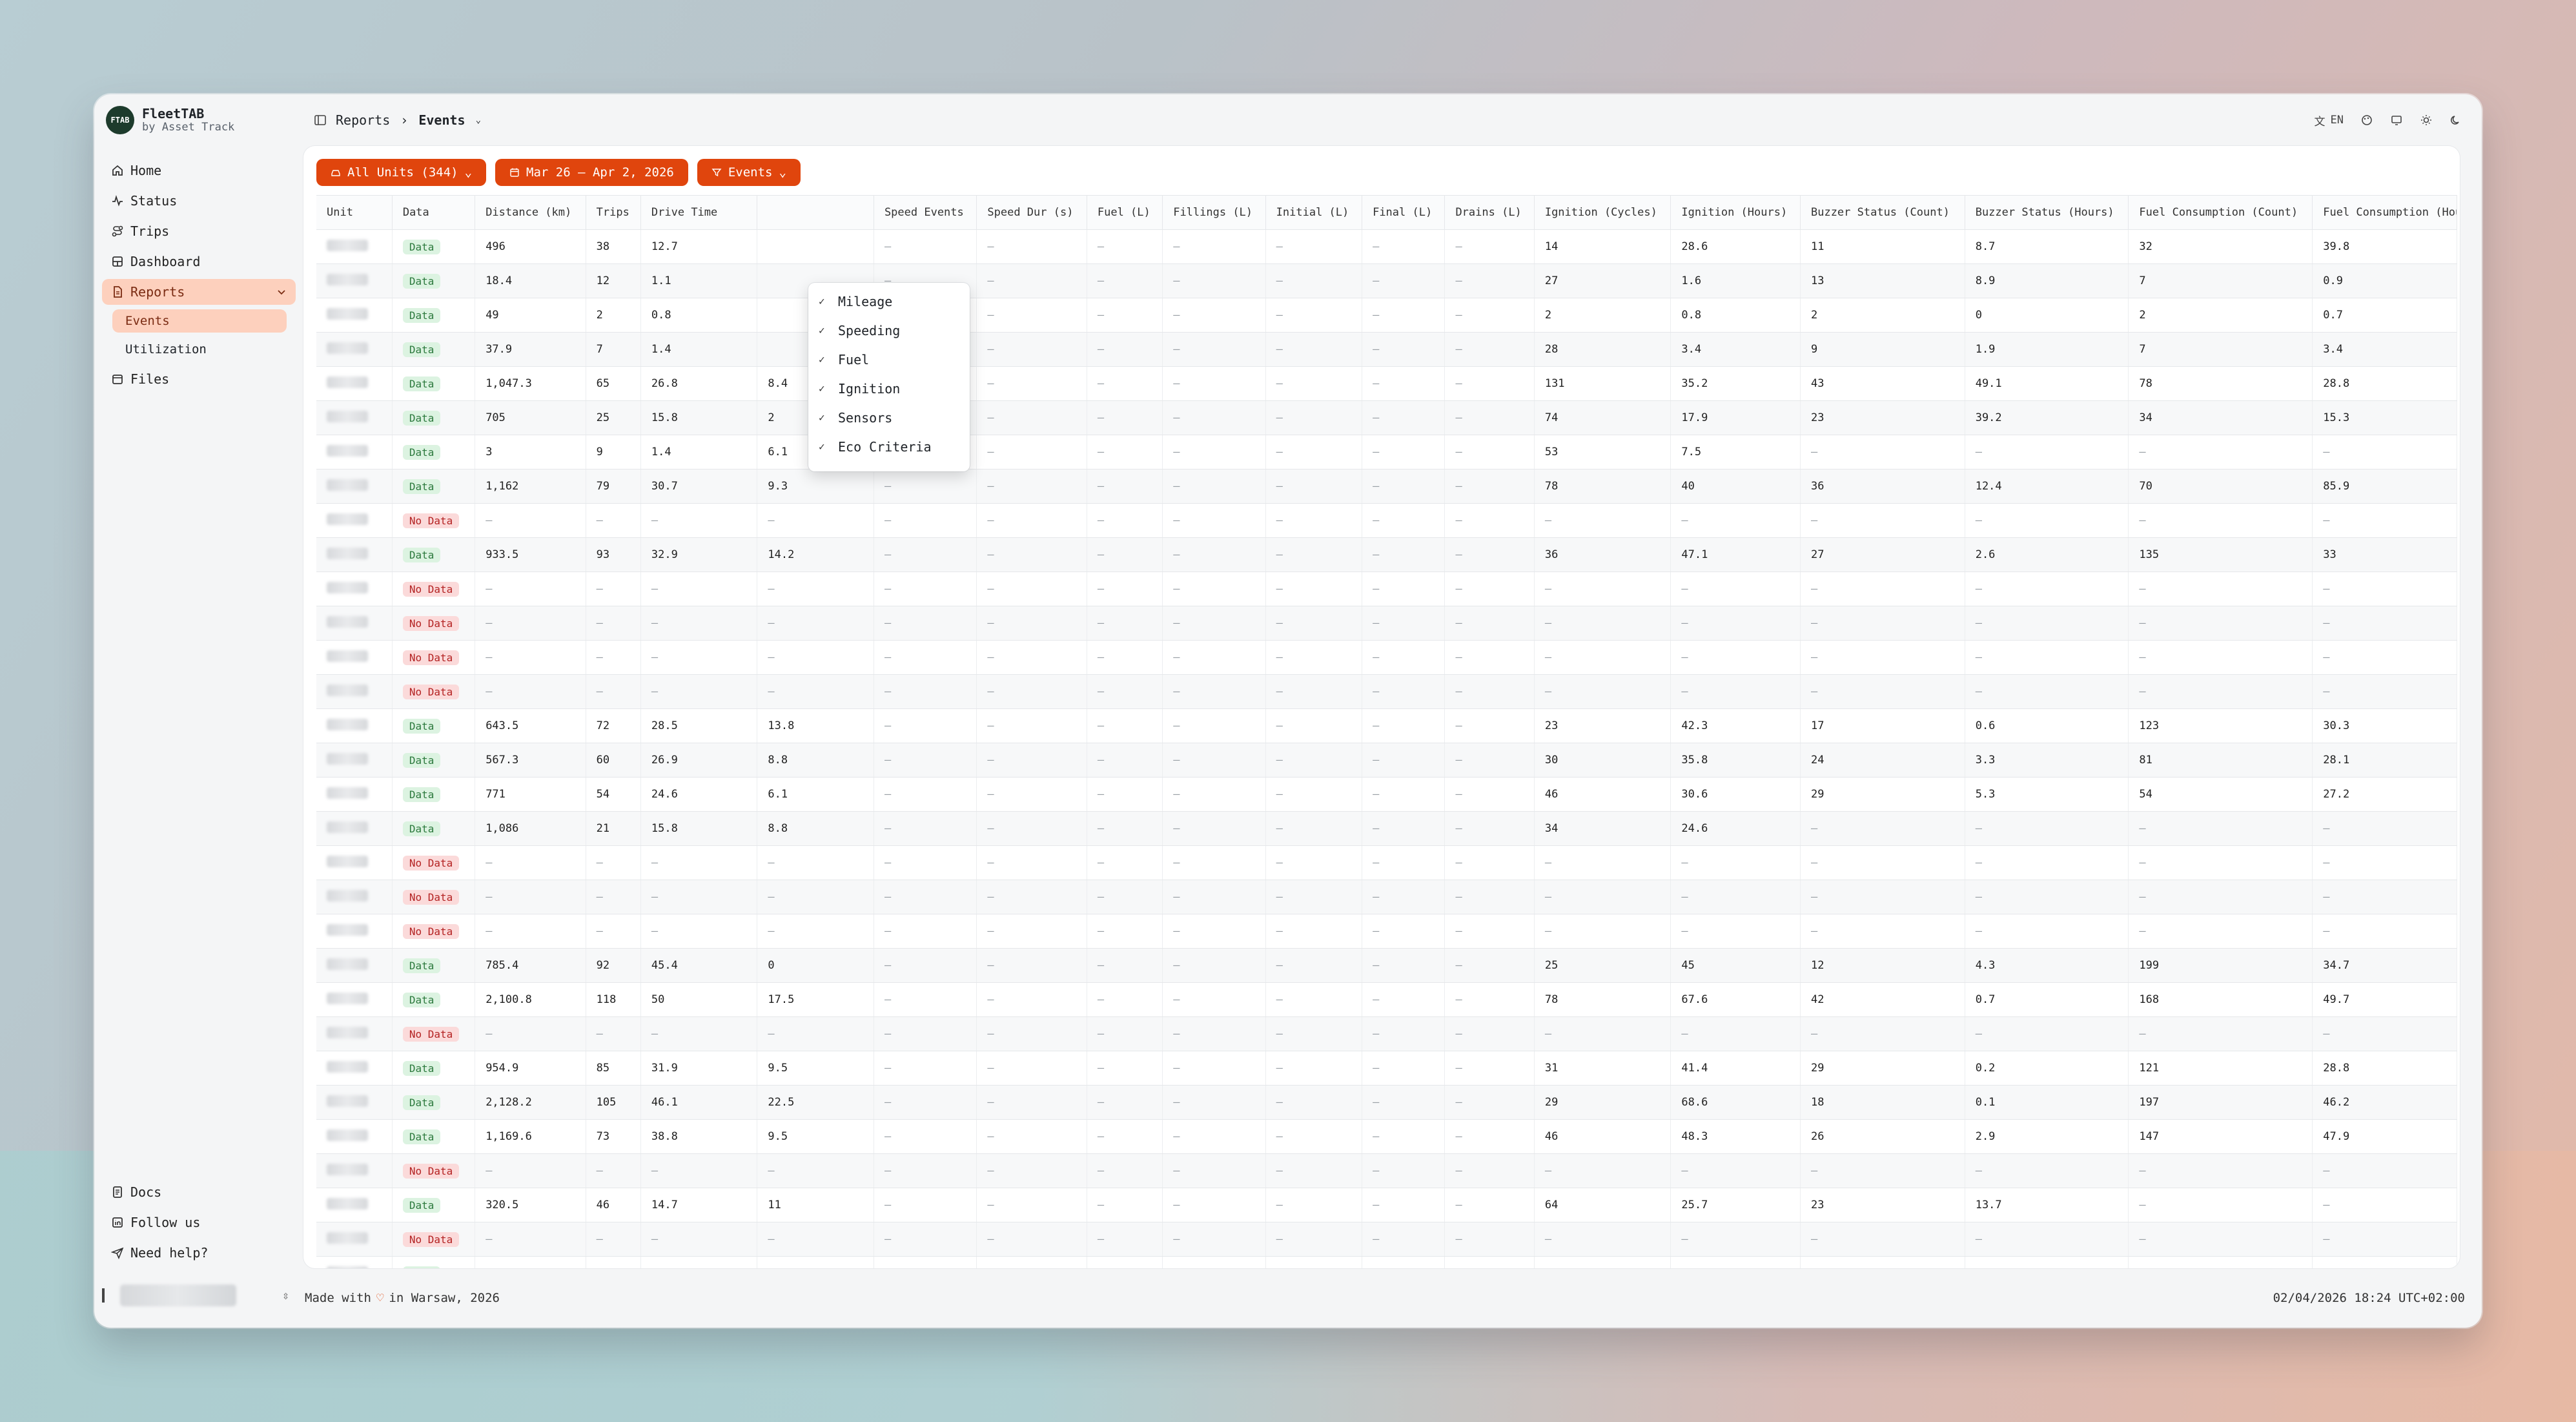  Describe the element at coordinates (2366, 120) in the screenshot. I see `palette-icon` at that location.